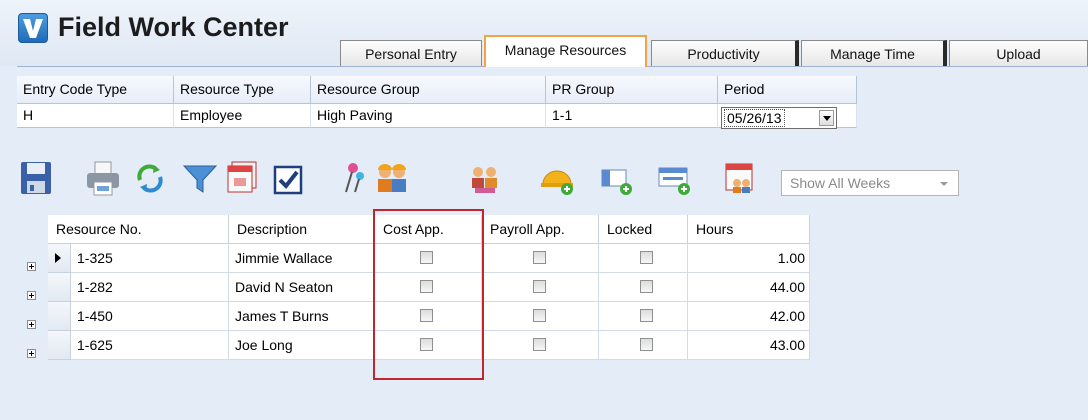  Describe the element at coordinates (95, 116) in the screenshot. I see `entry-code-type-field: H` at that location.